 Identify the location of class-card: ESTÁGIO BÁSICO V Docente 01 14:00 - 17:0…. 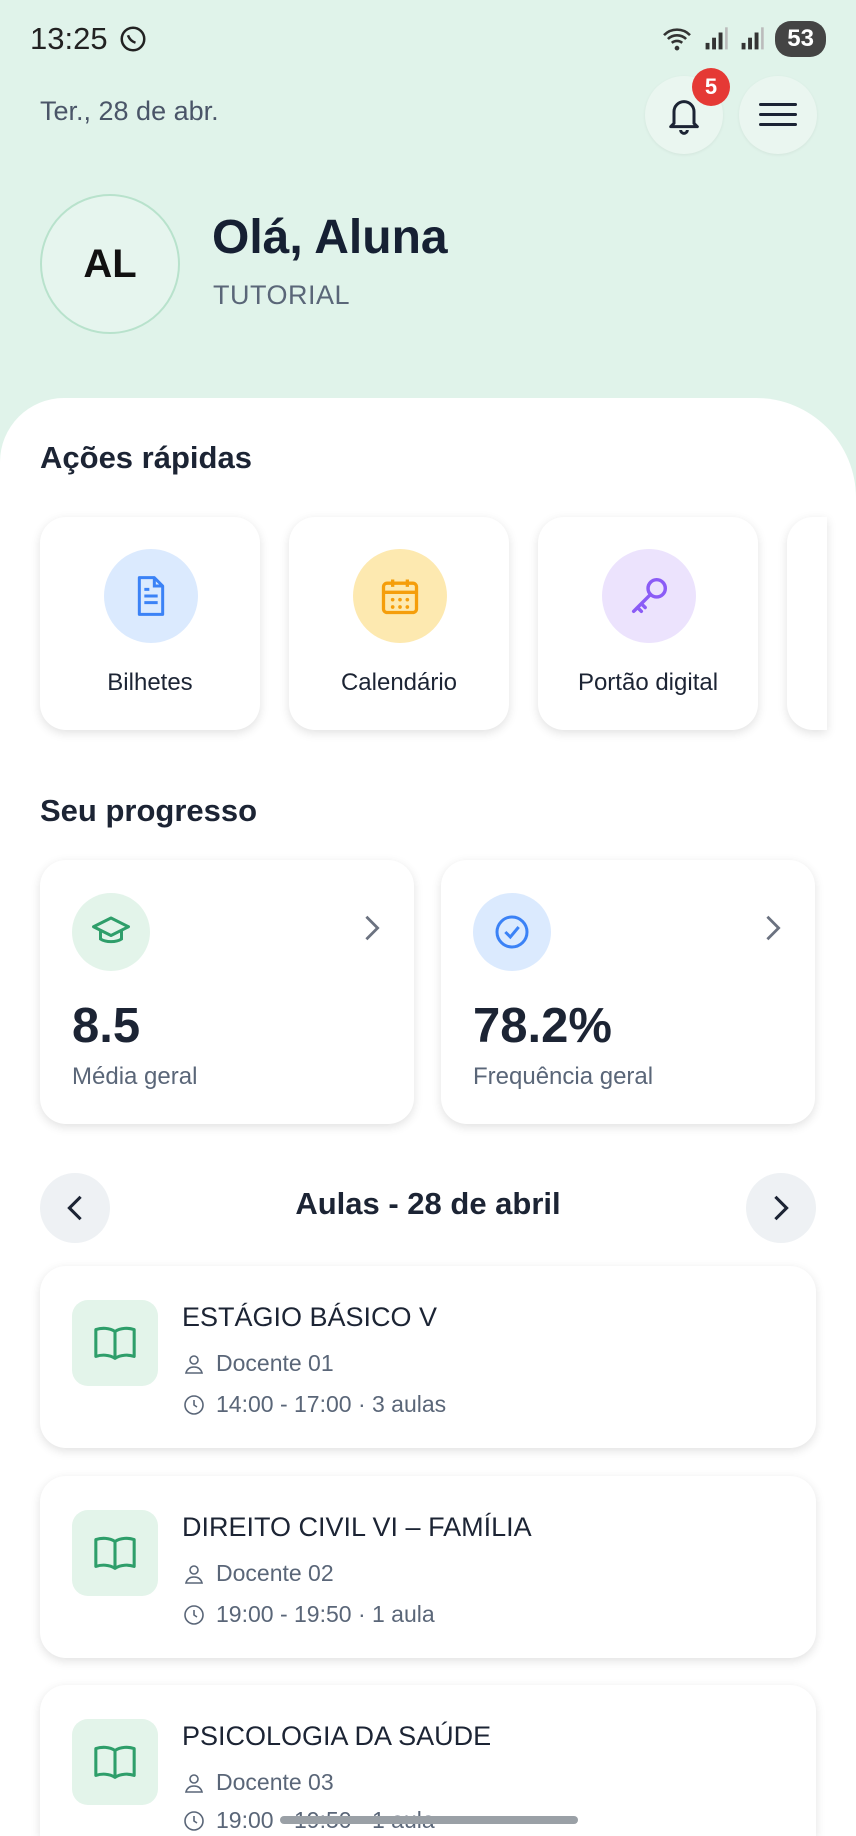
(428, 1357).